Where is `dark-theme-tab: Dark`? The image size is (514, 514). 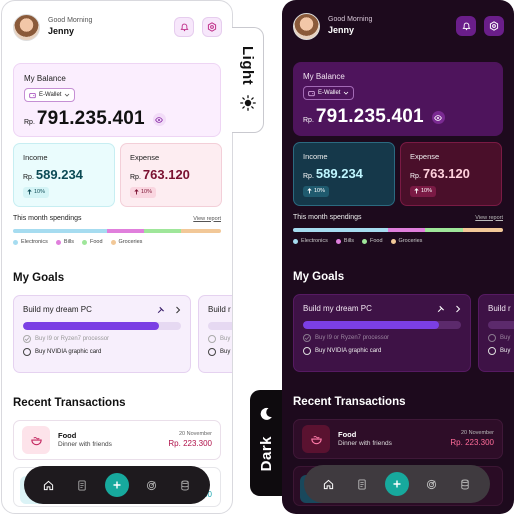 dark-theme-tab: Dark is located at coordinates (266, 443).